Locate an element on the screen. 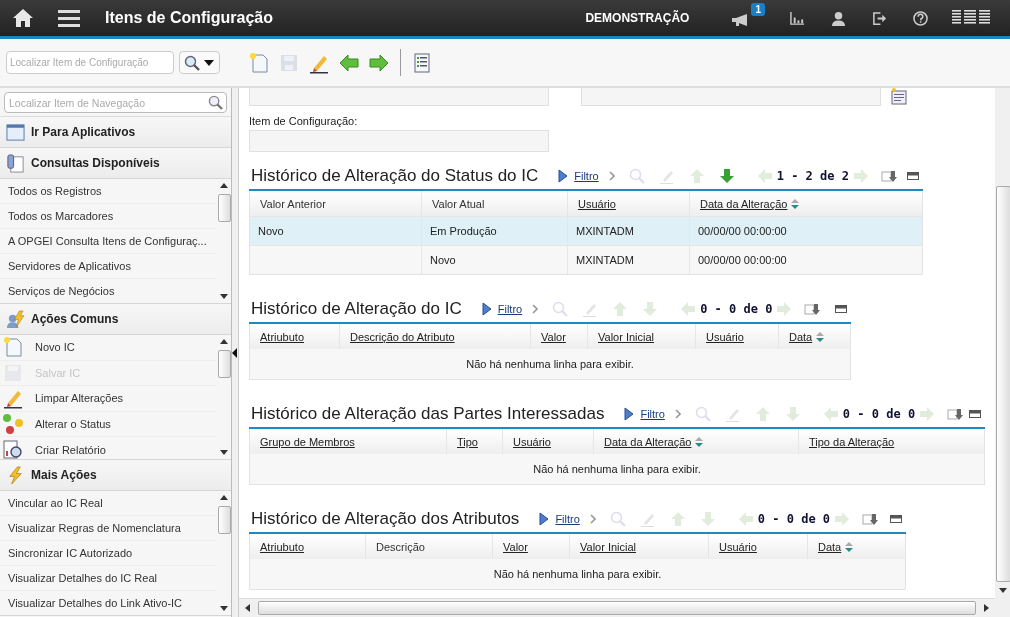  sidebar-link: Todos os Registros is located at coordinates (108, 191).